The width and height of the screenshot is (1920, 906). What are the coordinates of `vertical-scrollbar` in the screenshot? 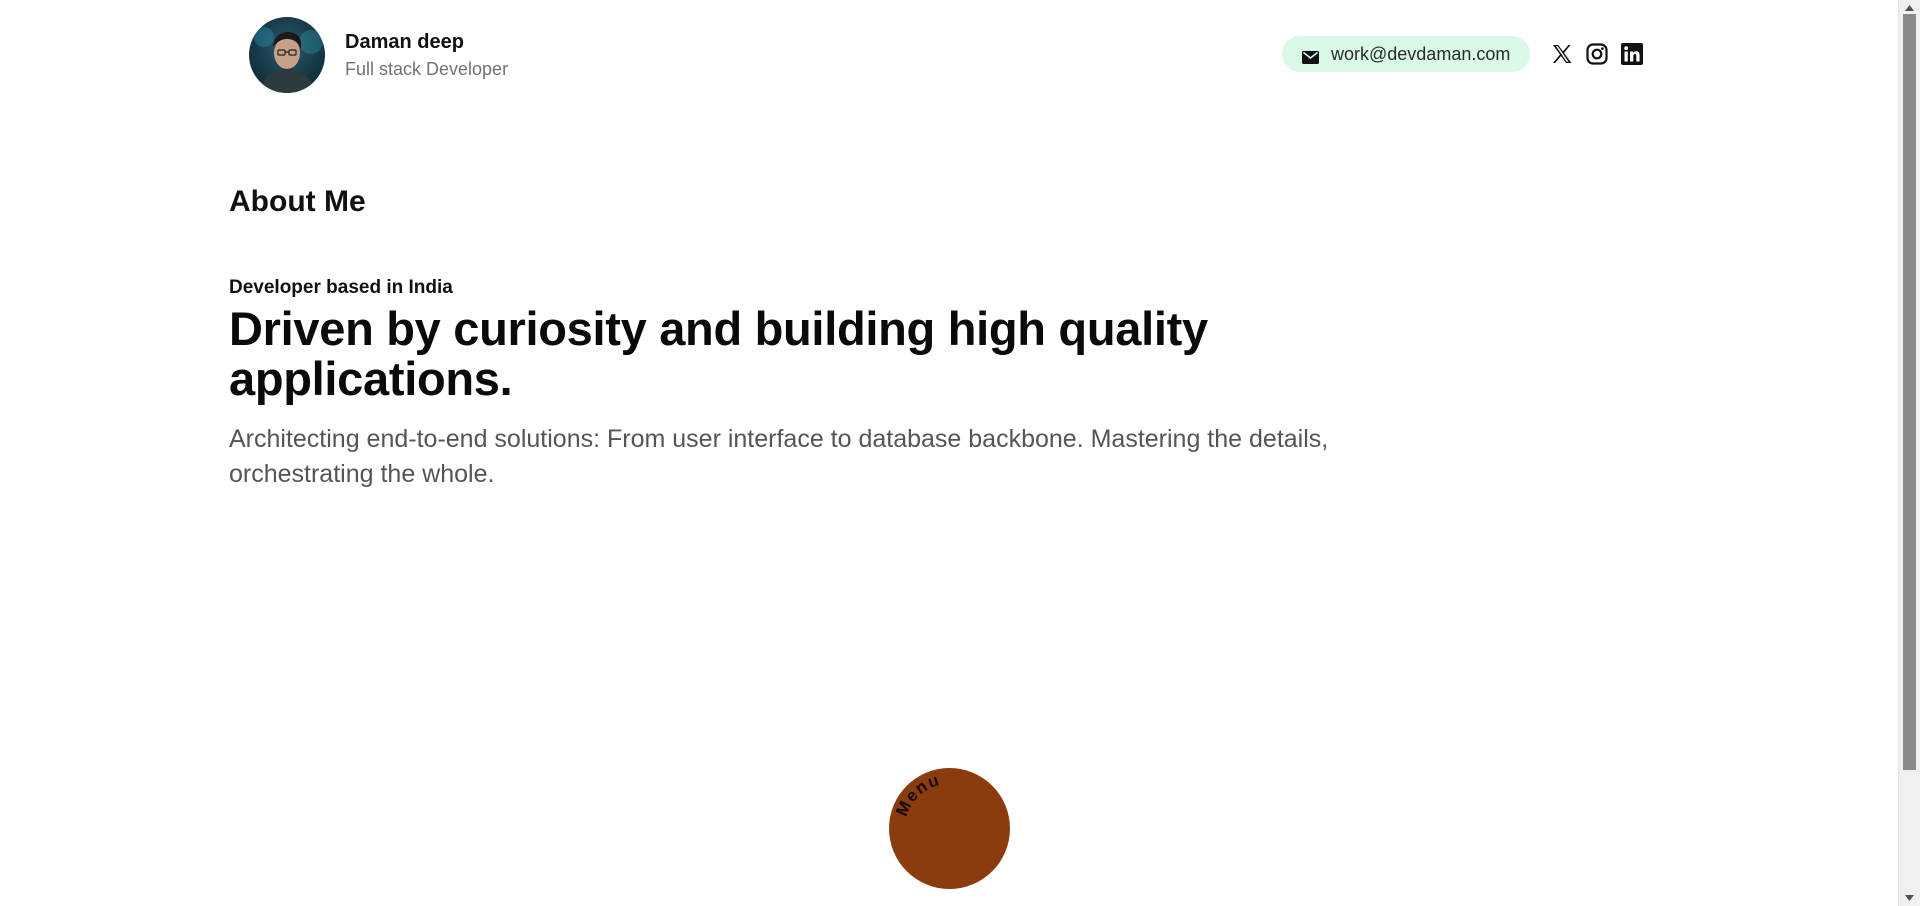 It's located at (1909, 453).